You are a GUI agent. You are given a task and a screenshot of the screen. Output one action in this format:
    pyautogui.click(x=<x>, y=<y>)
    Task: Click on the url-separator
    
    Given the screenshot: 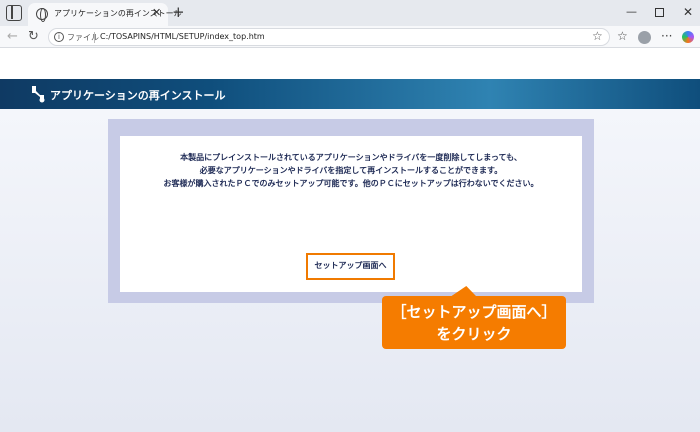 What is the action you would take?
    pyautogui.click(x=94, y=37)
    